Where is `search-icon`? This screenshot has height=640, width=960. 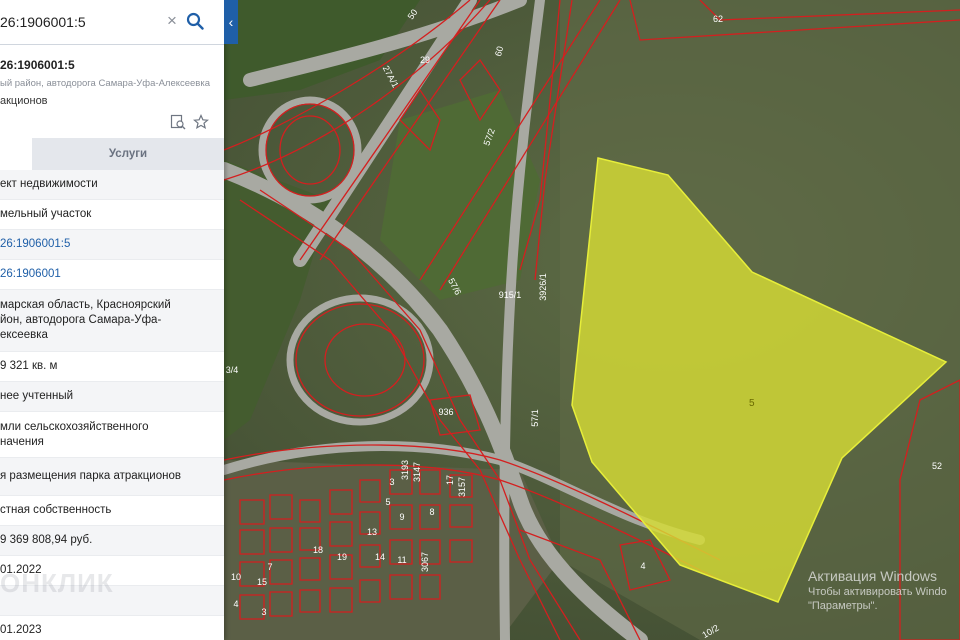
search-icon is located at coordinates (195, 21).